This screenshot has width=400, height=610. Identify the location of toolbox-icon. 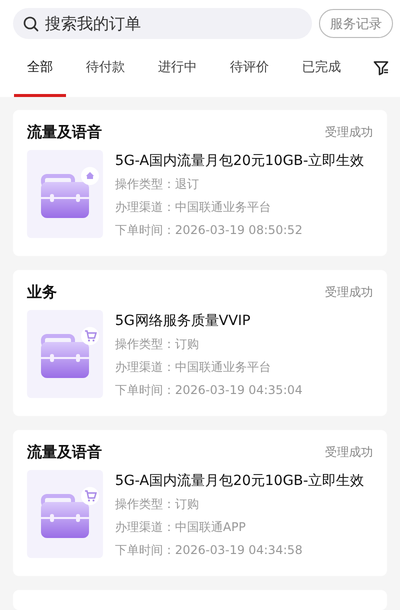
(65, 194).